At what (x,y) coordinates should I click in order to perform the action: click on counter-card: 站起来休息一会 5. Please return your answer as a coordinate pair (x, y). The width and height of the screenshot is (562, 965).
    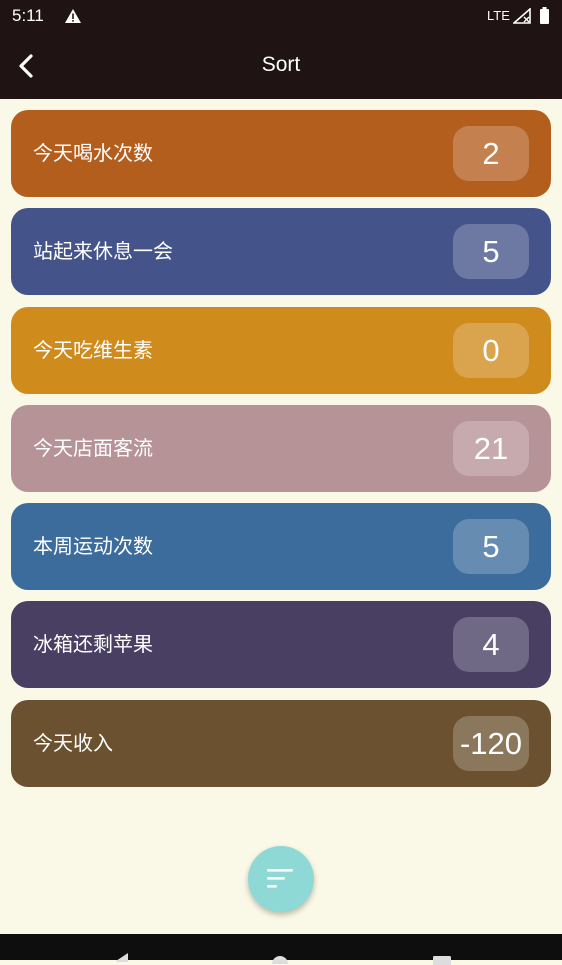
    Looking at the image, I should click on (281, 252).